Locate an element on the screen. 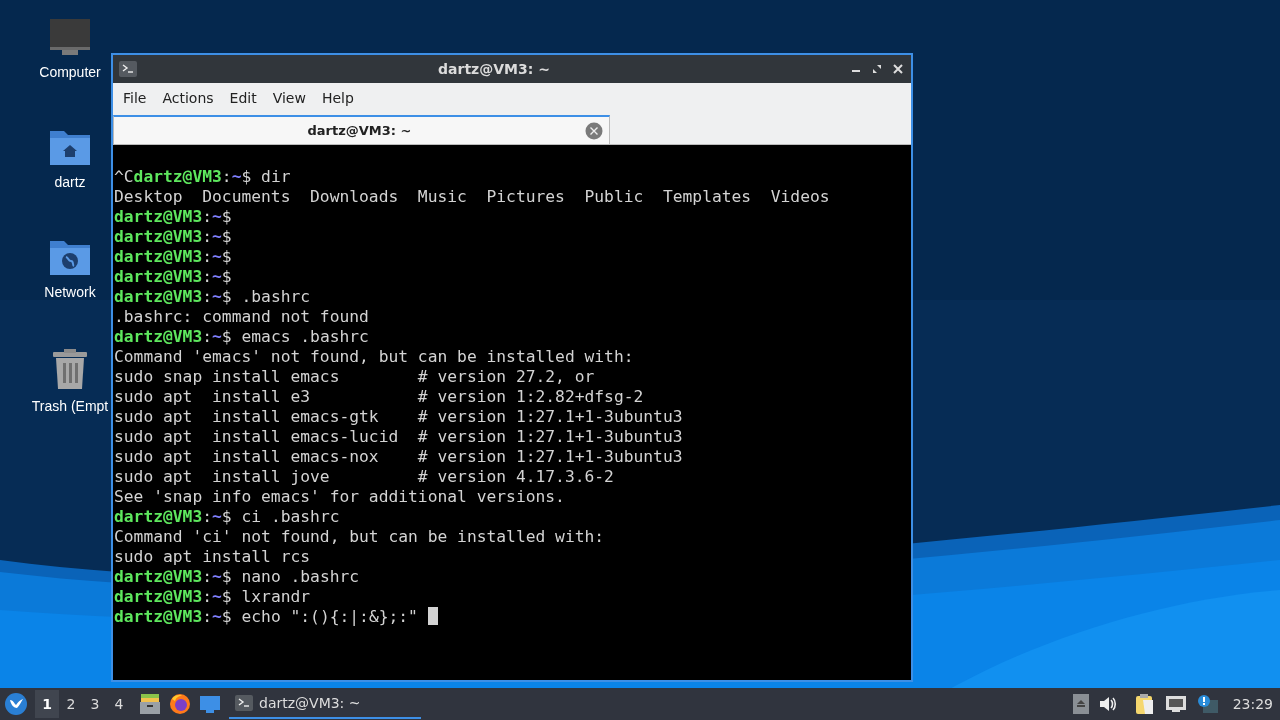 The width and height of the screenshot is (1280, 720). terminal-line: sudo snap install emacs # version 27.2, or is located at coordinates (355, 377).